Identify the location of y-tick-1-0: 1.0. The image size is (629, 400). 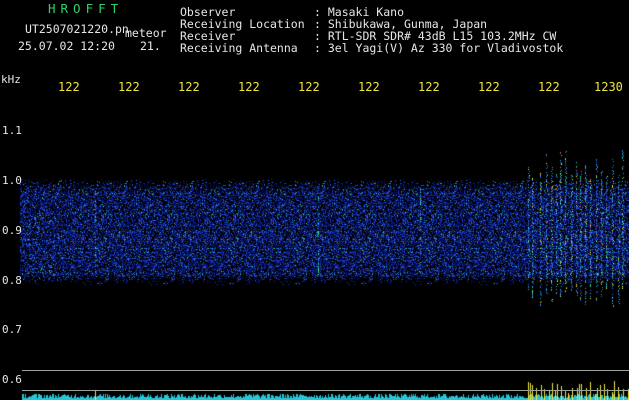
(12, 180).